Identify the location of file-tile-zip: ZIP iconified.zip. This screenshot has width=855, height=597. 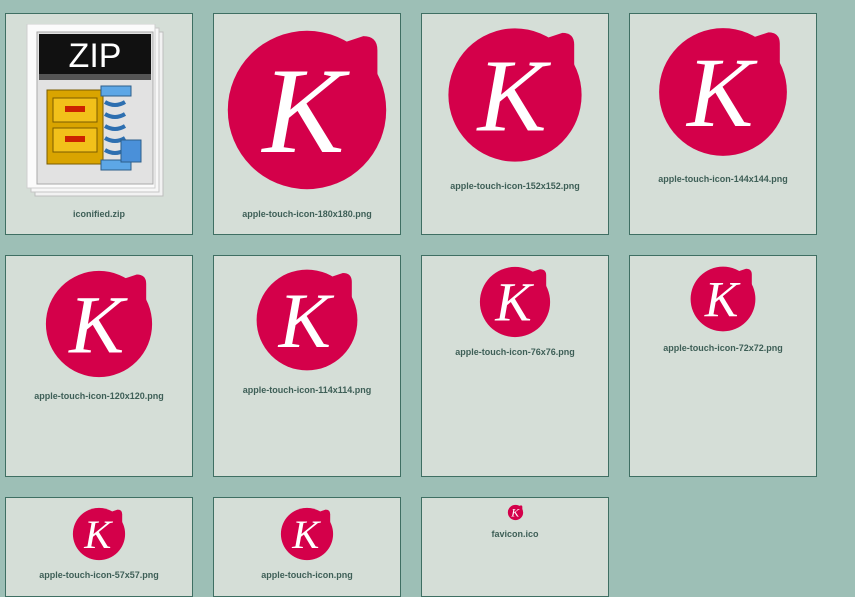
(99, 124).